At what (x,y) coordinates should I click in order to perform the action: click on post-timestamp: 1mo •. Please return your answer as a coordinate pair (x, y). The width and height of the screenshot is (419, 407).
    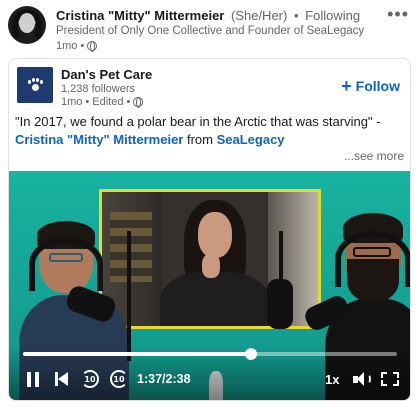
    Looking at the image, I should click on (77, 46).